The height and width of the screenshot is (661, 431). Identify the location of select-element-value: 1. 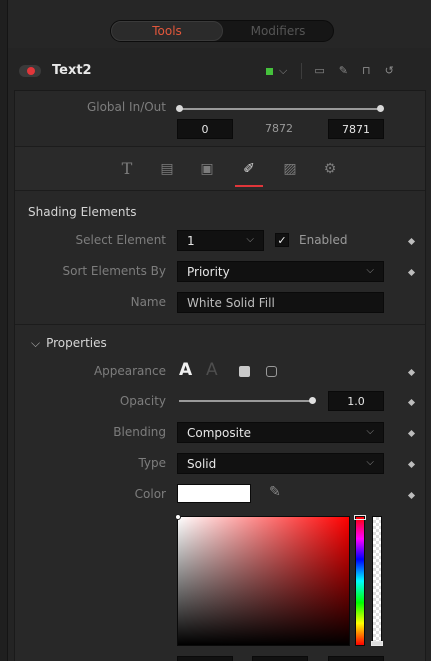
(191, 240).